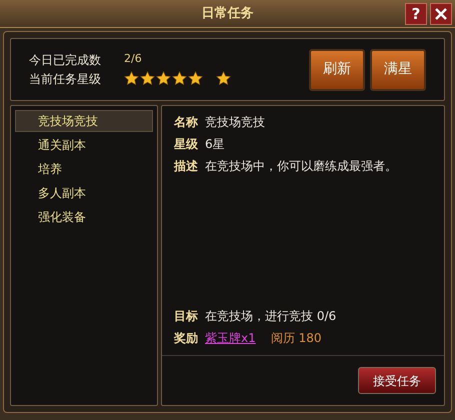  Describe the element at coordinates (296, 338) in the screenshot. I see `reward-text: 阅历 180` at that location.